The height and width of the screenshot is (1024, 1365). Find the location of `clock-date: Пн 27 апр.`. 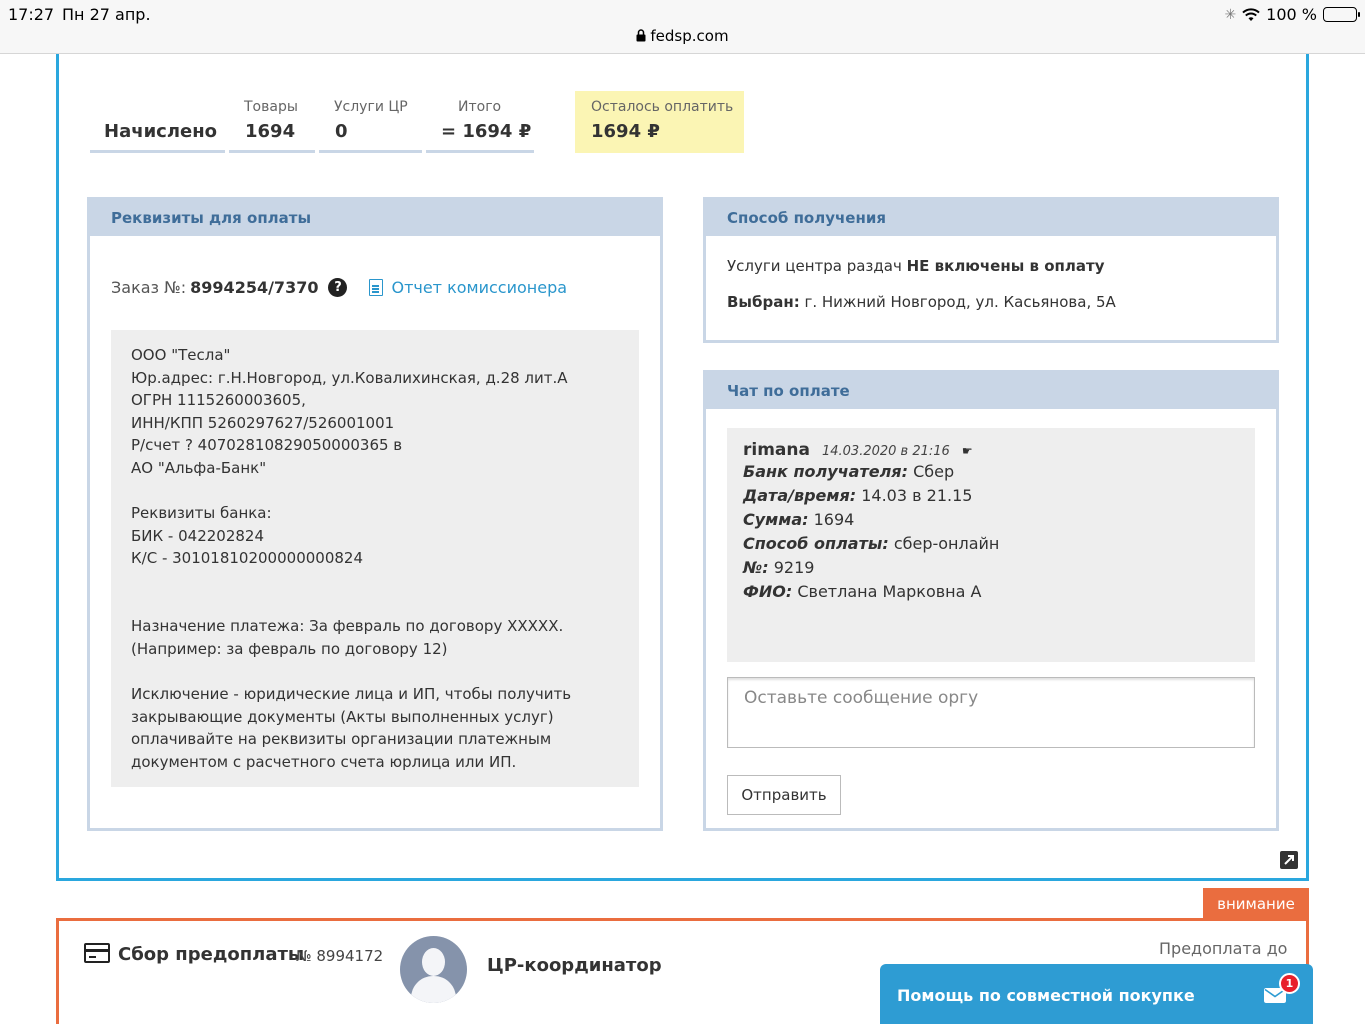

clock-date: Пн 27 апр. is located at coordinates (106, 14).